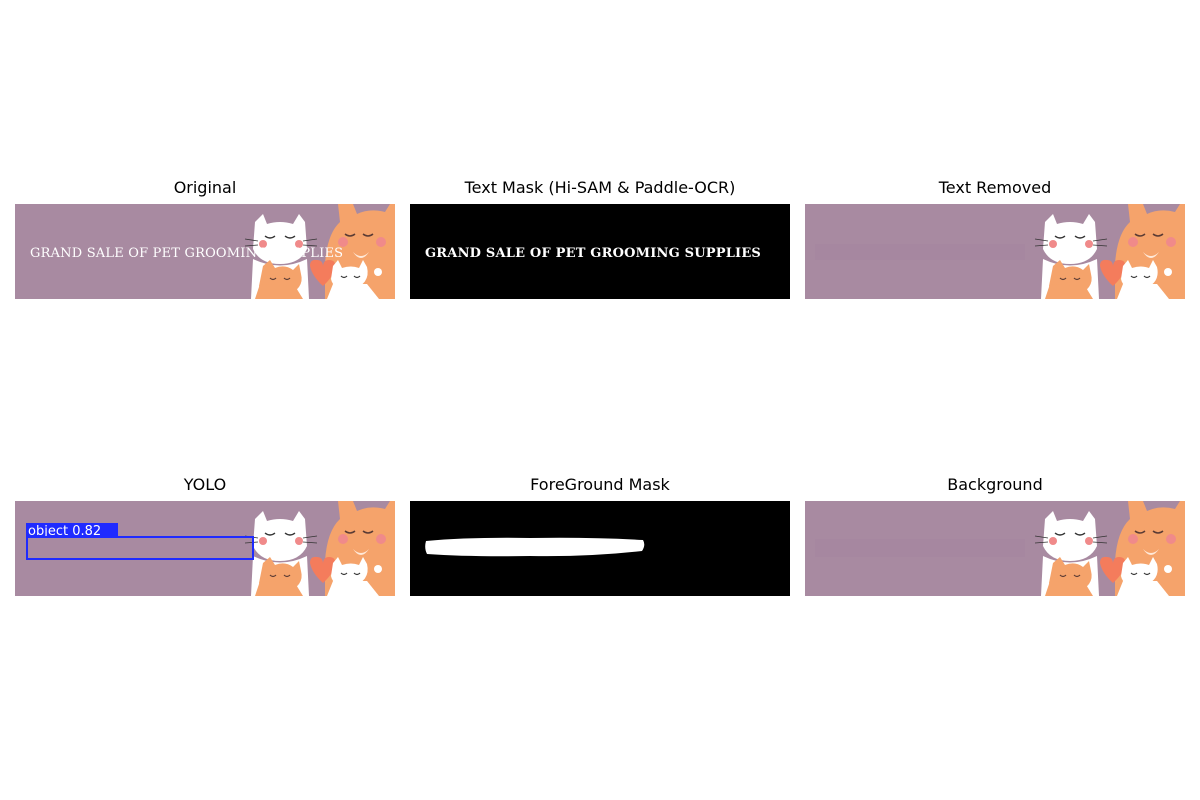  I want to click on foreground-blob, so click(535, 547).